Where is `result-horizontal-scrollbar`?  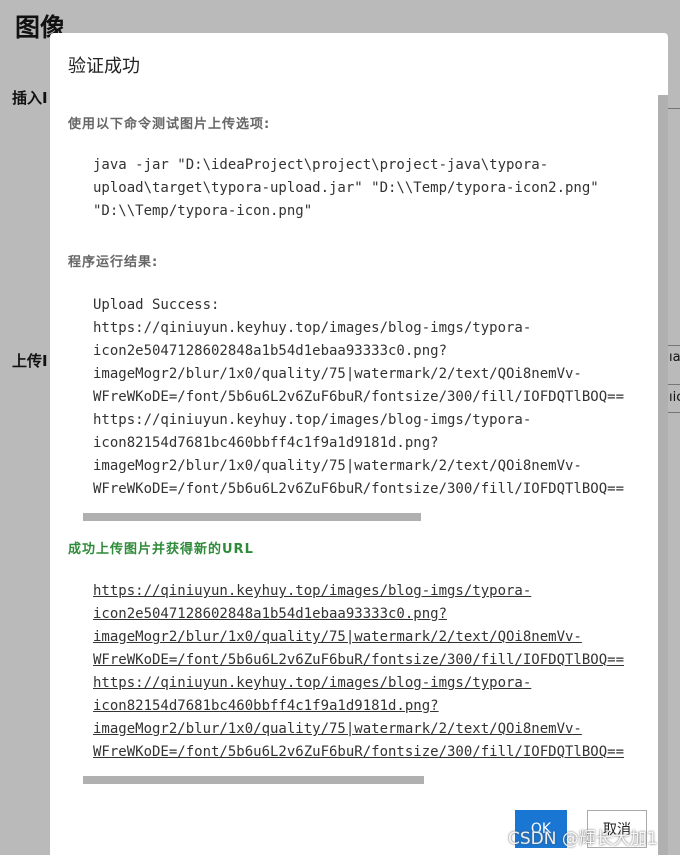
result-horizontal-scrollbar is located at coordinates (252, 517).